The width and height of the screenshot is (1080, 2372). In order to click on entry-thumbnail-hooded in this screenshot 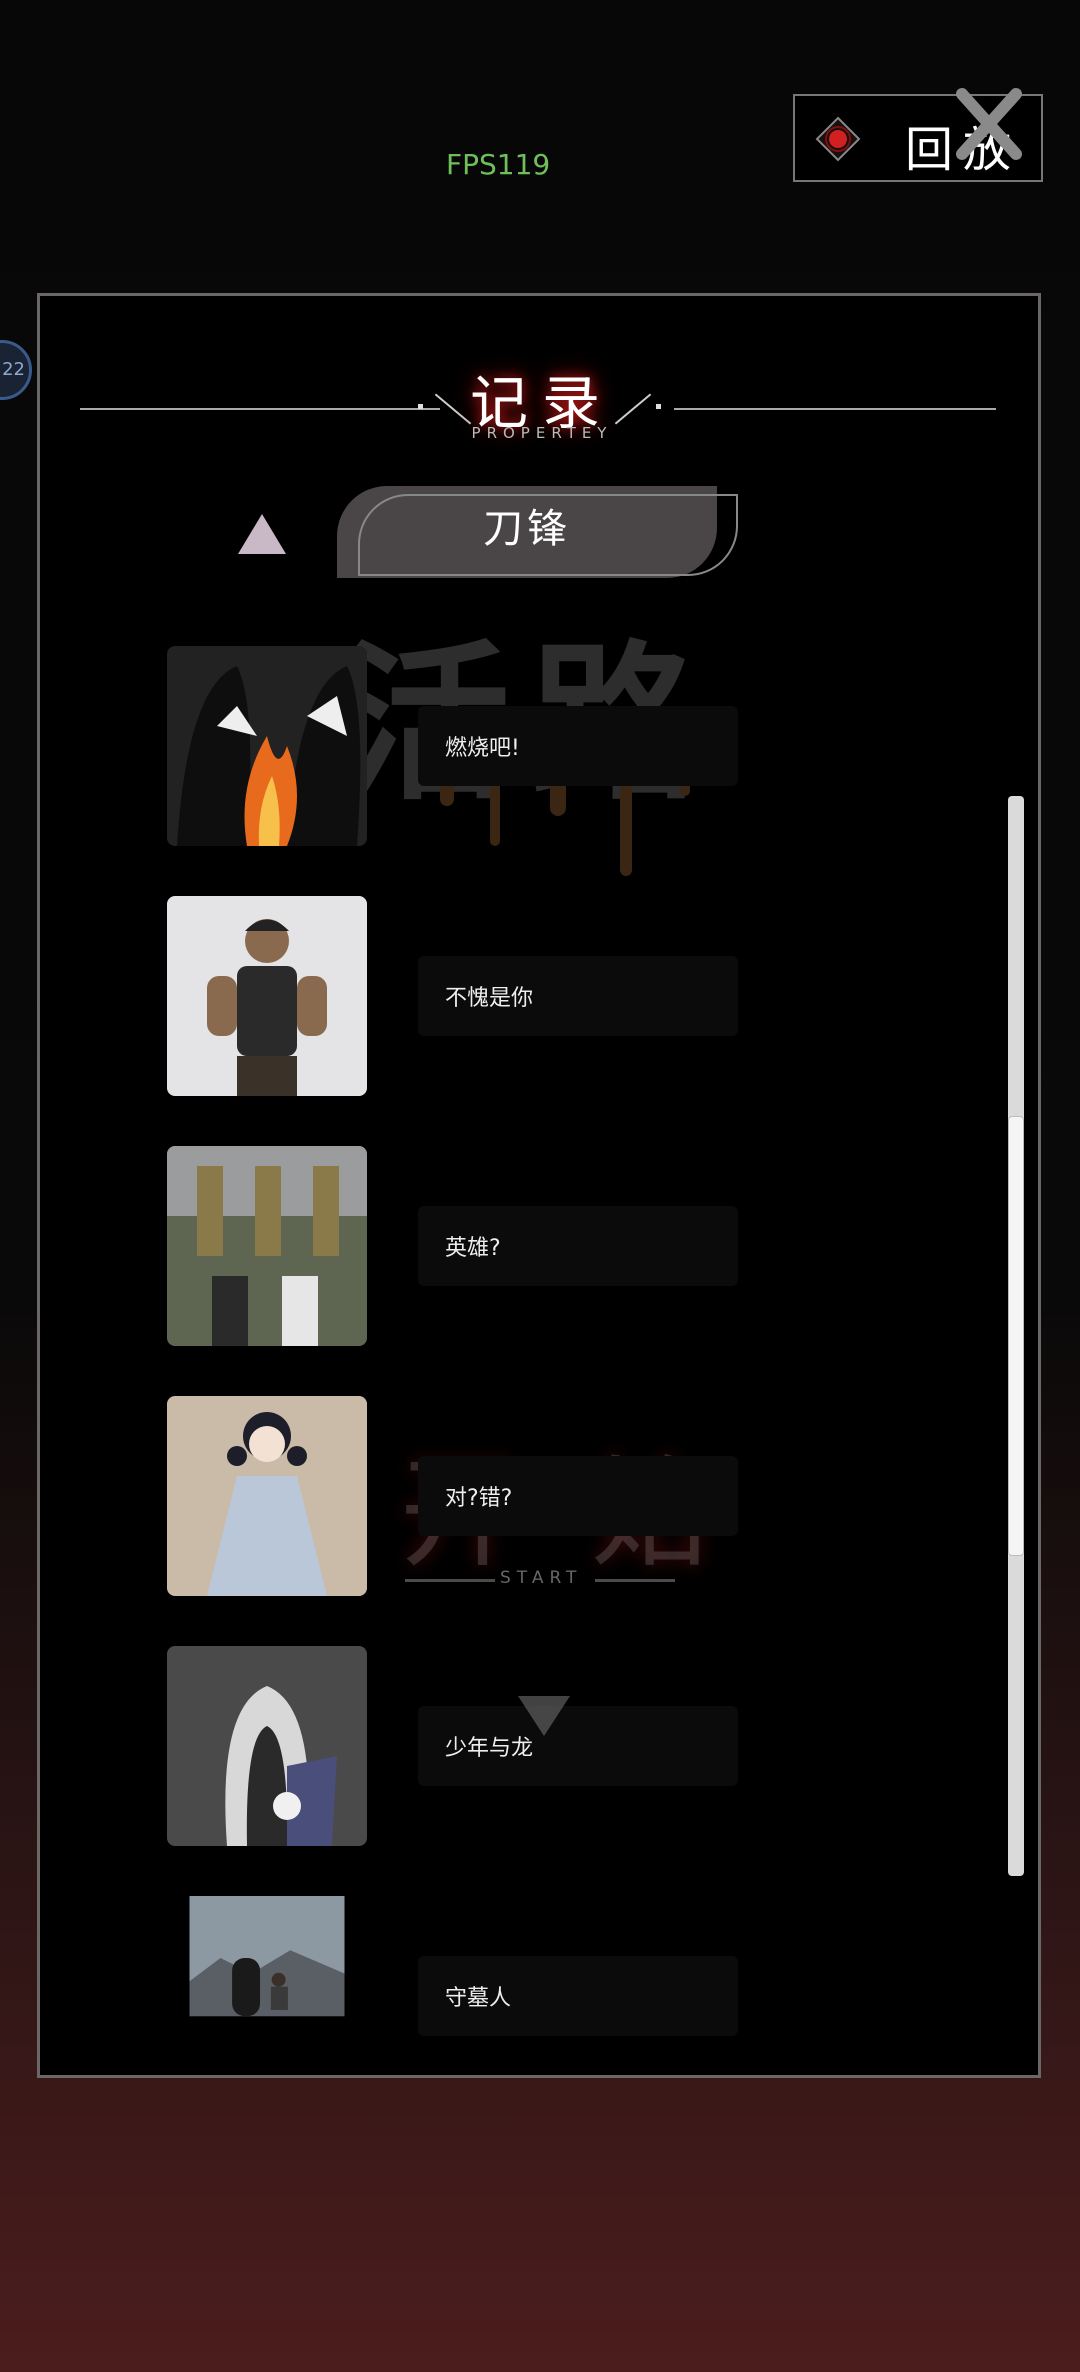, I will do `click(267, 1746)`.